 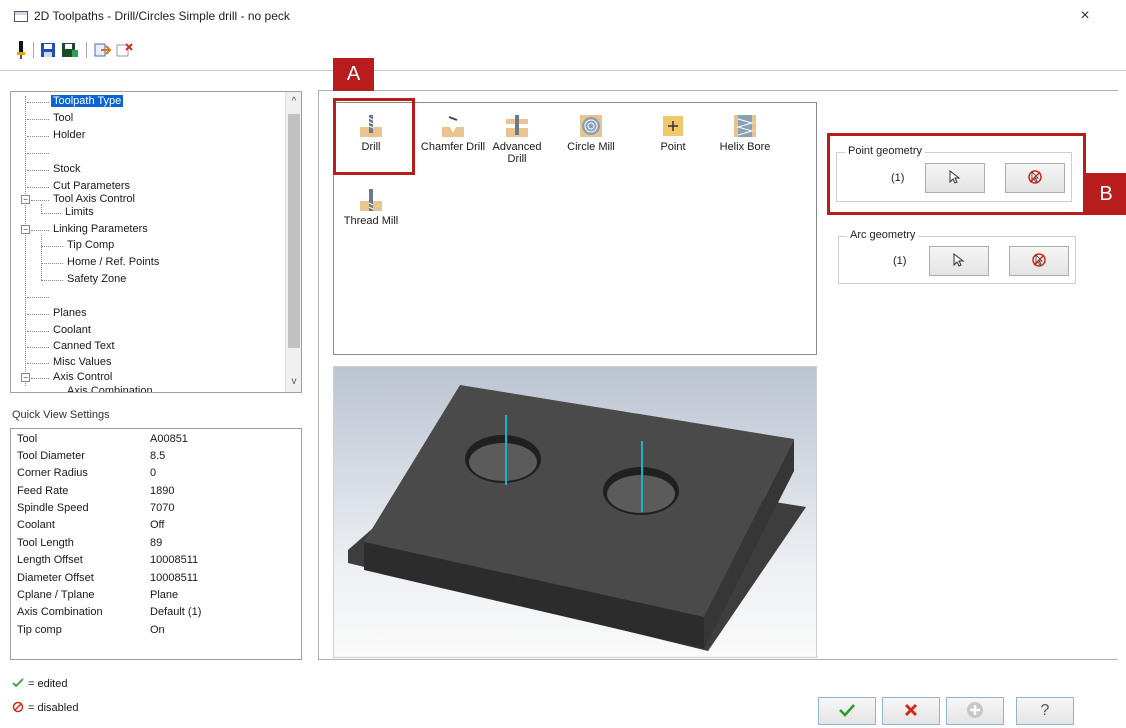 I want to click on quick-view-row: Tool Length 89, so click(x=157, y=545).